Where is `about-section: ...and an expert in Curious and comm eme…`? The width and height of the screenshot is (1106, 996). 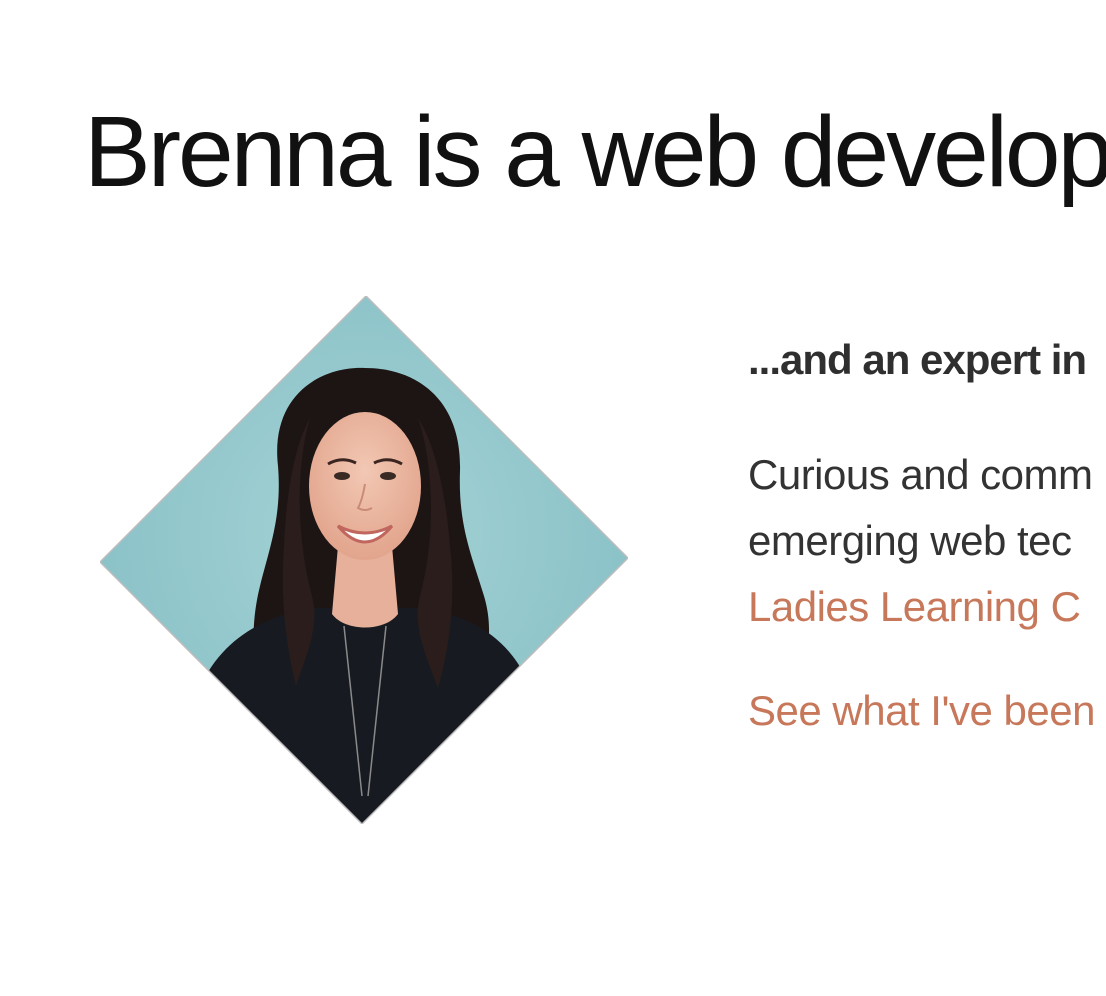 about-section: ...and an expert in Curious and comm eme… is located at coordinates (927, 537).